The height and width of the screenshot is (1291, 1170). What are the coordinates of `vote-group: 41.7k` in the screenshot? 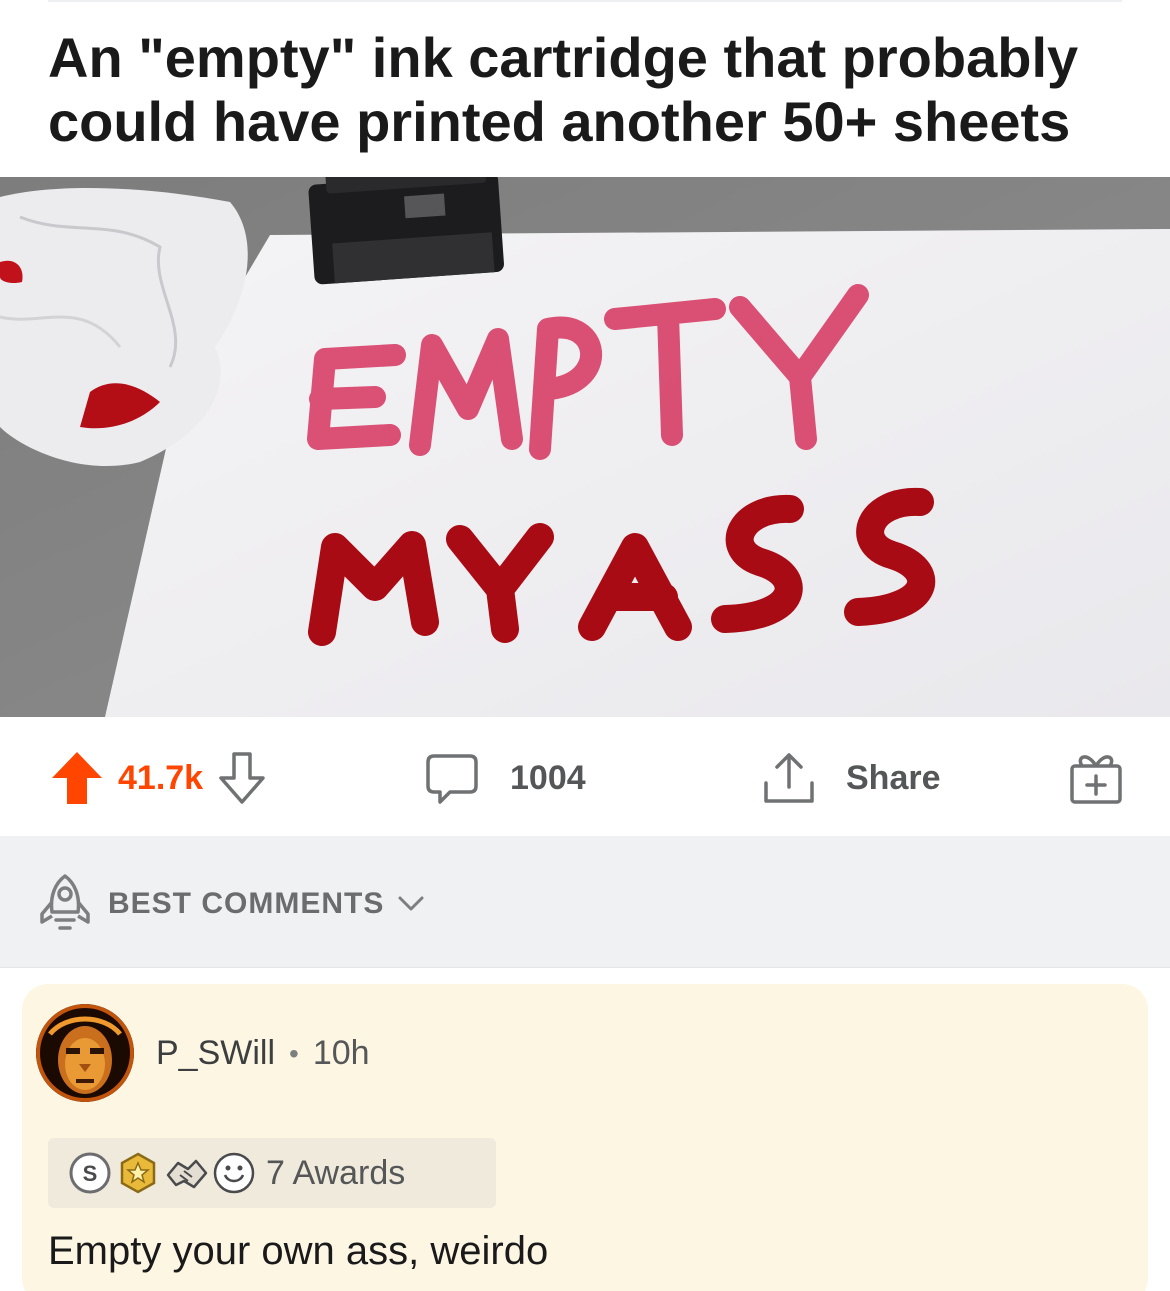 It's located at (158, 778).